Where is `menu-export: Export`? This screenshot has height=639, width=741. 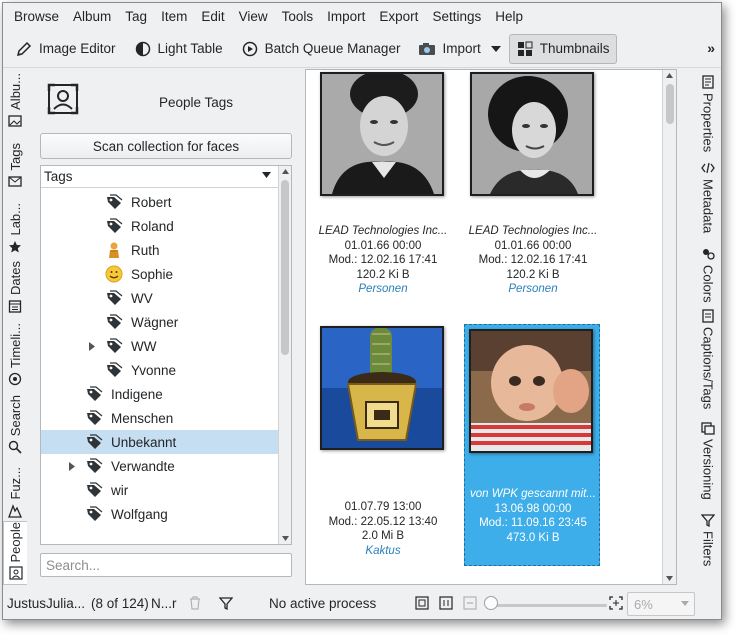 menu-export: Export is located at coordinates (398, 16).